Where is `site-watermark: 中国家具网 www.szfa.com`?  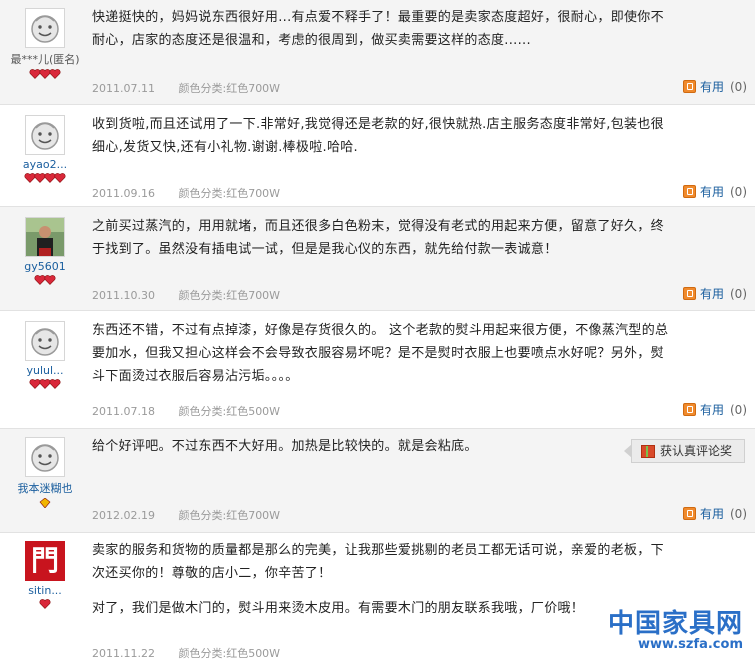
site-watermark: 中国家具网 www.szfa.com is located at coordinates (675, 631).